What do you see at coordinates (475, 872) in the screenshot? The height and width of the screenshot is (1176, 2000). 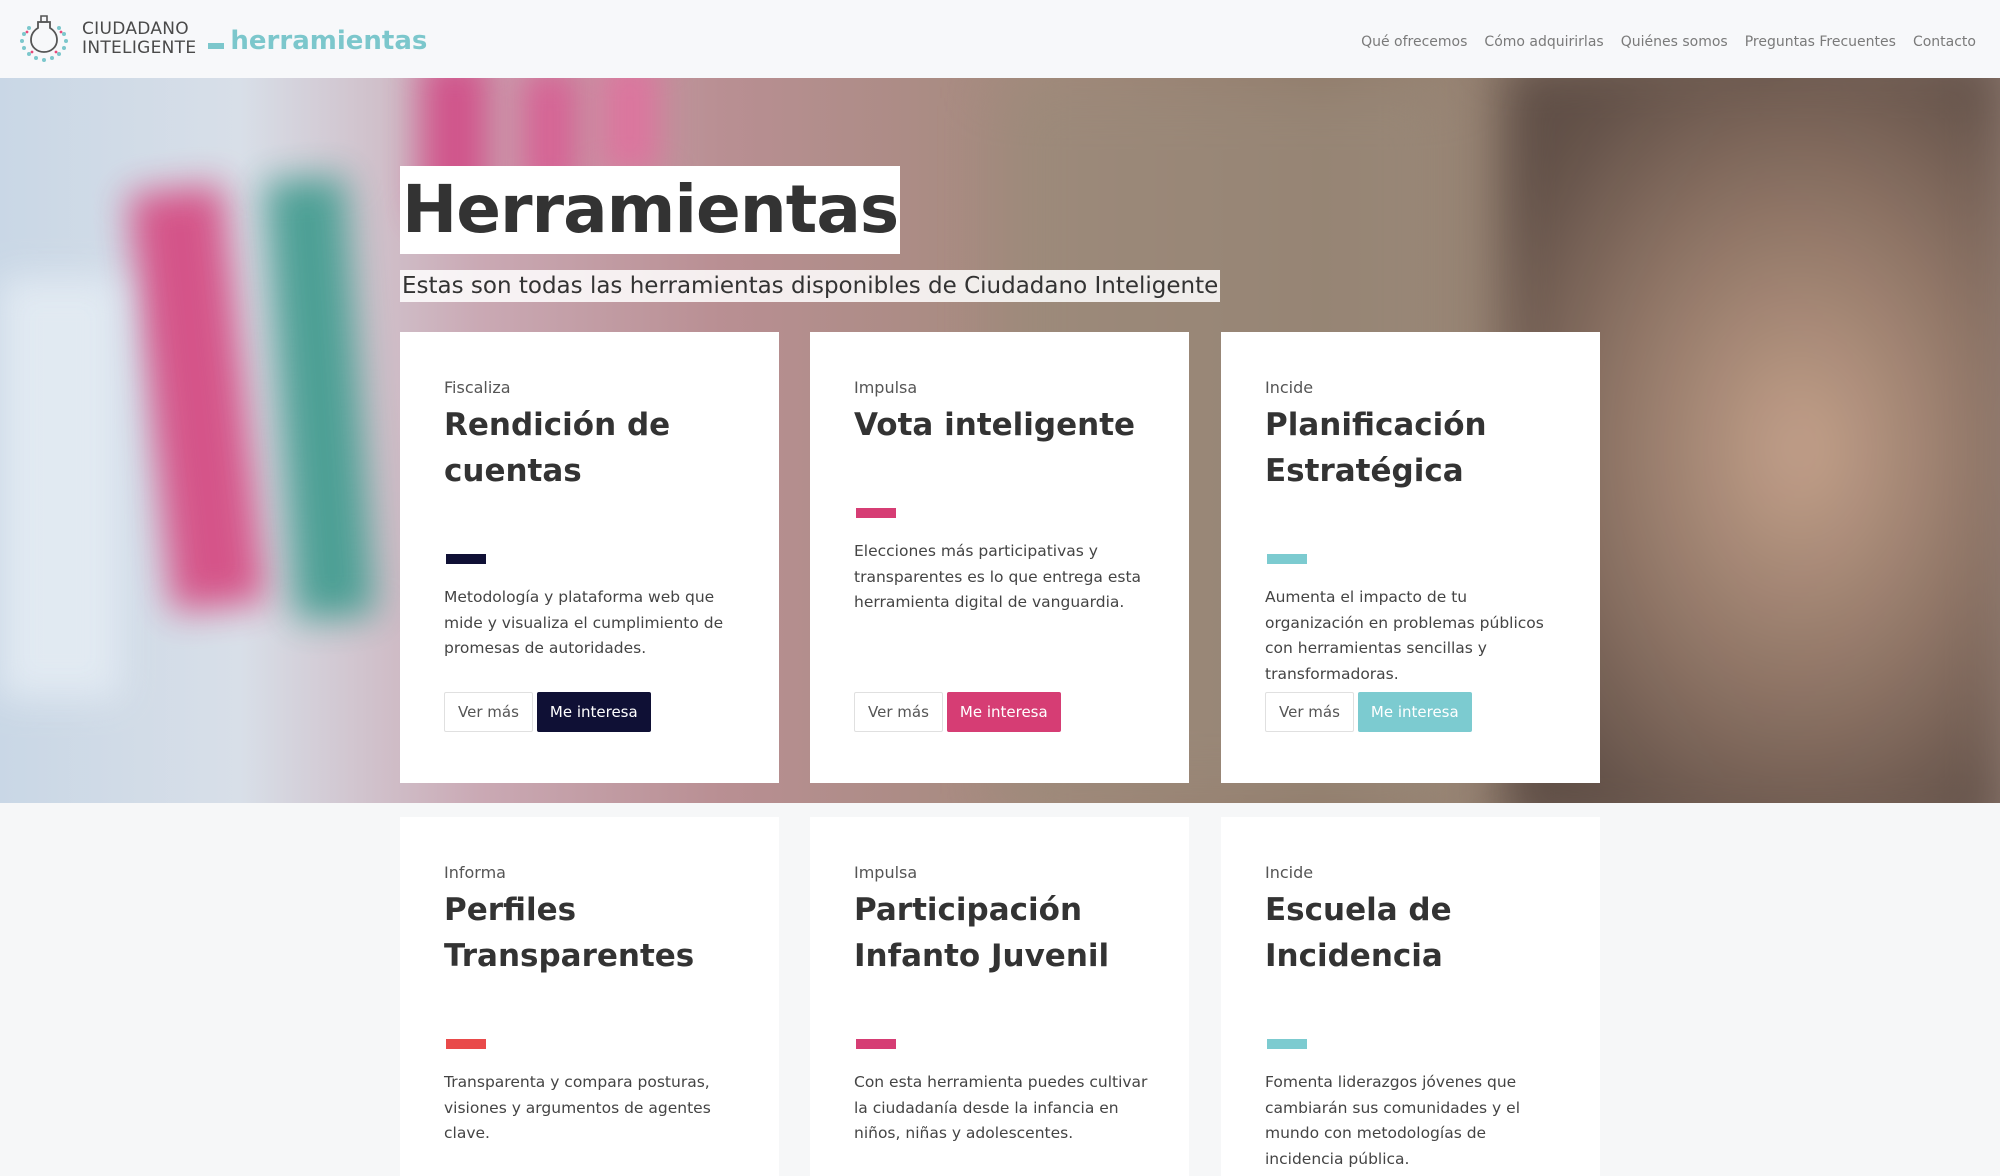 I see `card-category: Informa` at bounding box center [475, 872].